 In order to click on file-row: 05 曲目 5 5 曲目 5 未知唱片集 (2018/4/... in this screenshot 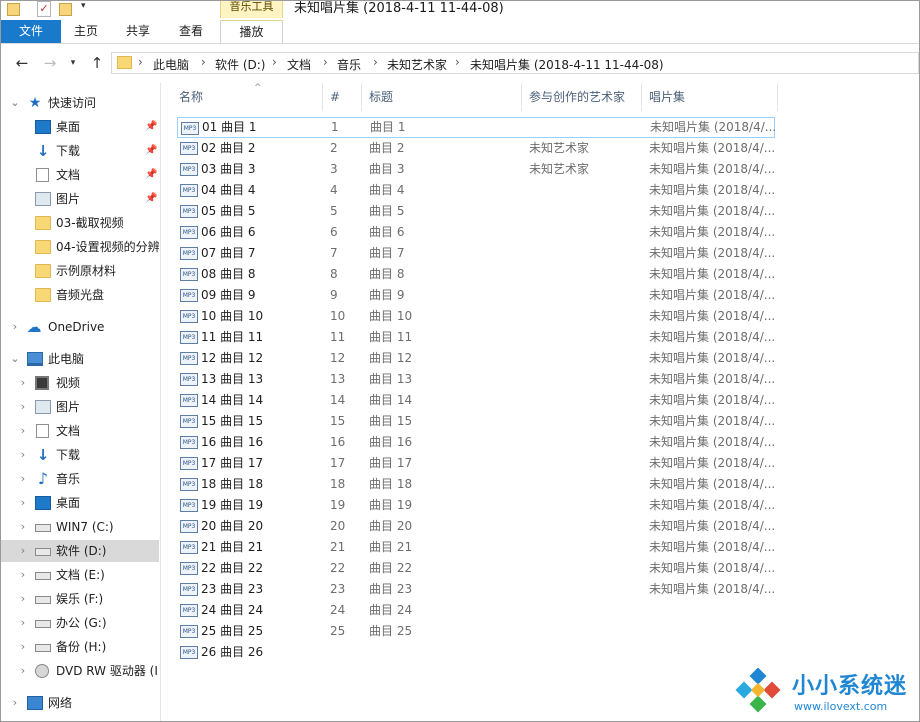, I will do `click(476, 211)`.